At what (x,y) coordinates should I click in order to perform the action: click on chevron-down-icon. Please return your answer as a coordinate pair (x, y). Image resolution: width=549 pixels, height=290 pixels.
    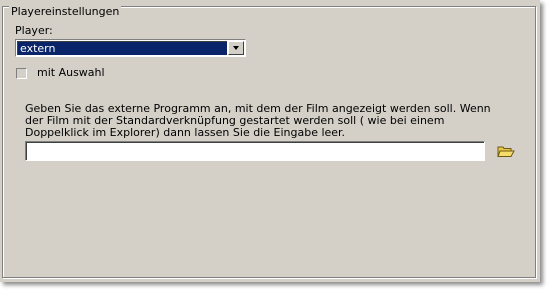
    Looking at the image, I should click on (236, 48).